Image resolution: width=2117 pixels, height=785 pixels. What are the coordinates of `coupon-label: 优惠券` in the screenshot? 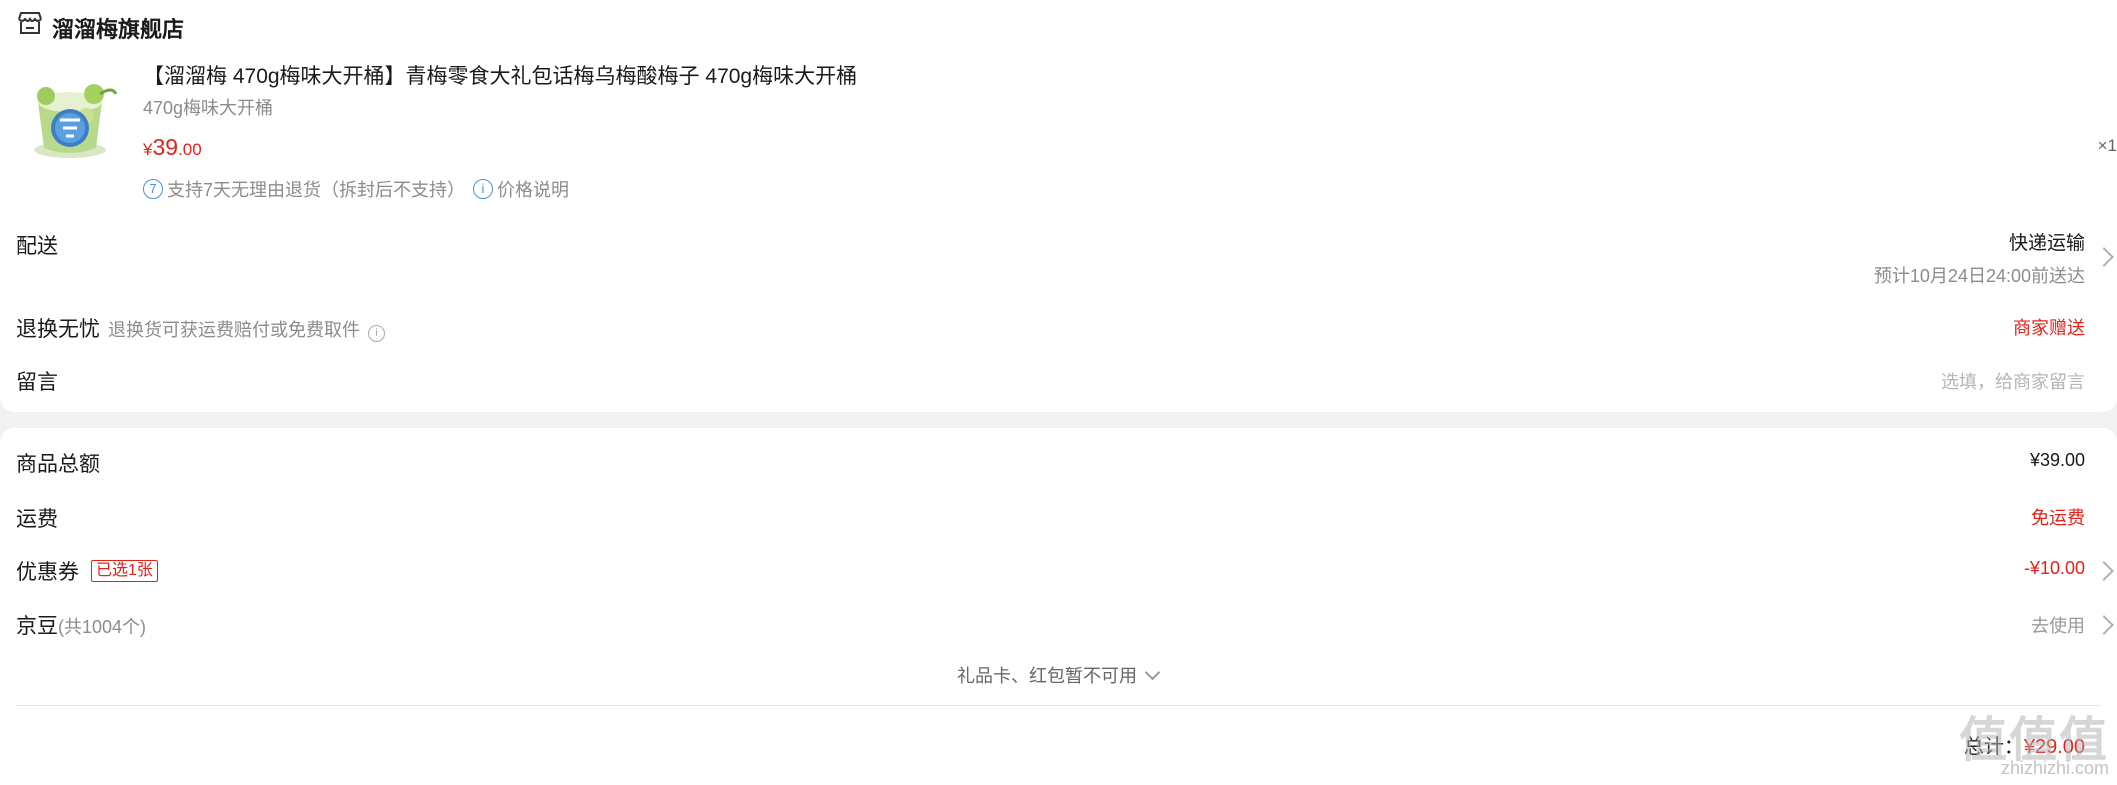 It's located at (47, 572).